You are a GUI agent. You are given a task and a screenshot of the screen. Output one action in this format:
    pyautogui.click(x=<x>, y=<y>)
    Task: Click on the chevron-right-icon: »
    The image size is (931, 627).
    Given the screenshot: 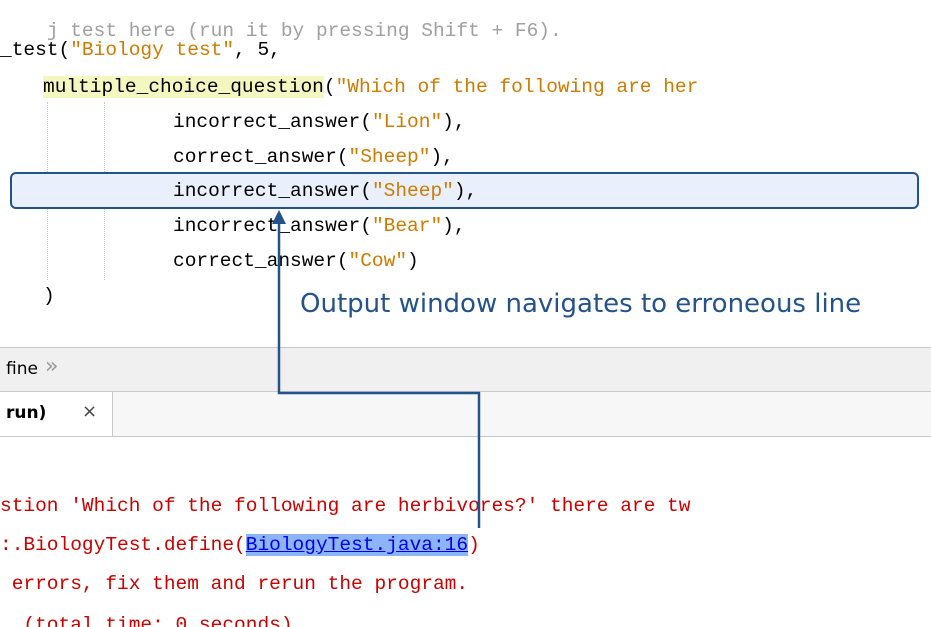 What is the action you would take?
    pyautogui.click(x=51, y=366)
    